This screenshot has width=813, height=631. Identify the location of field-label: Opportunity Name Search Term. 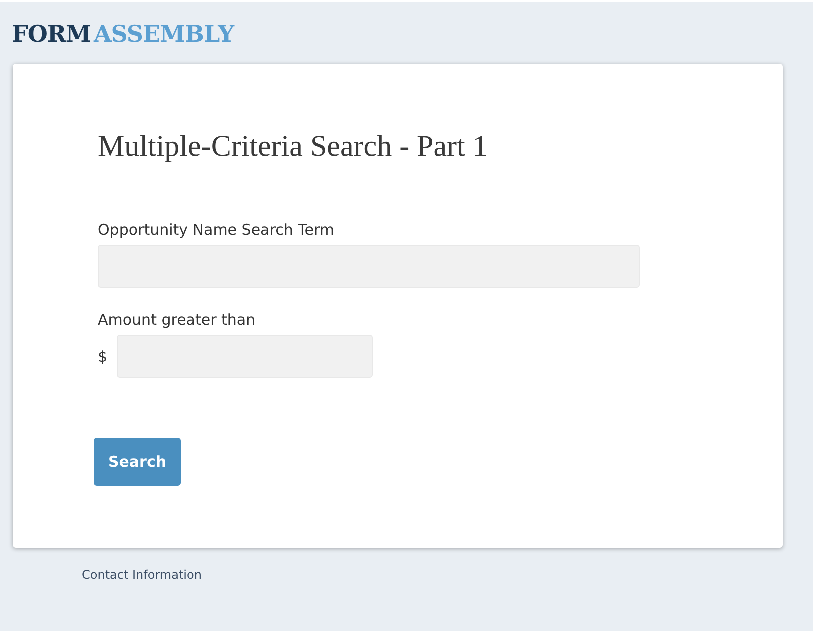
(216, 230).